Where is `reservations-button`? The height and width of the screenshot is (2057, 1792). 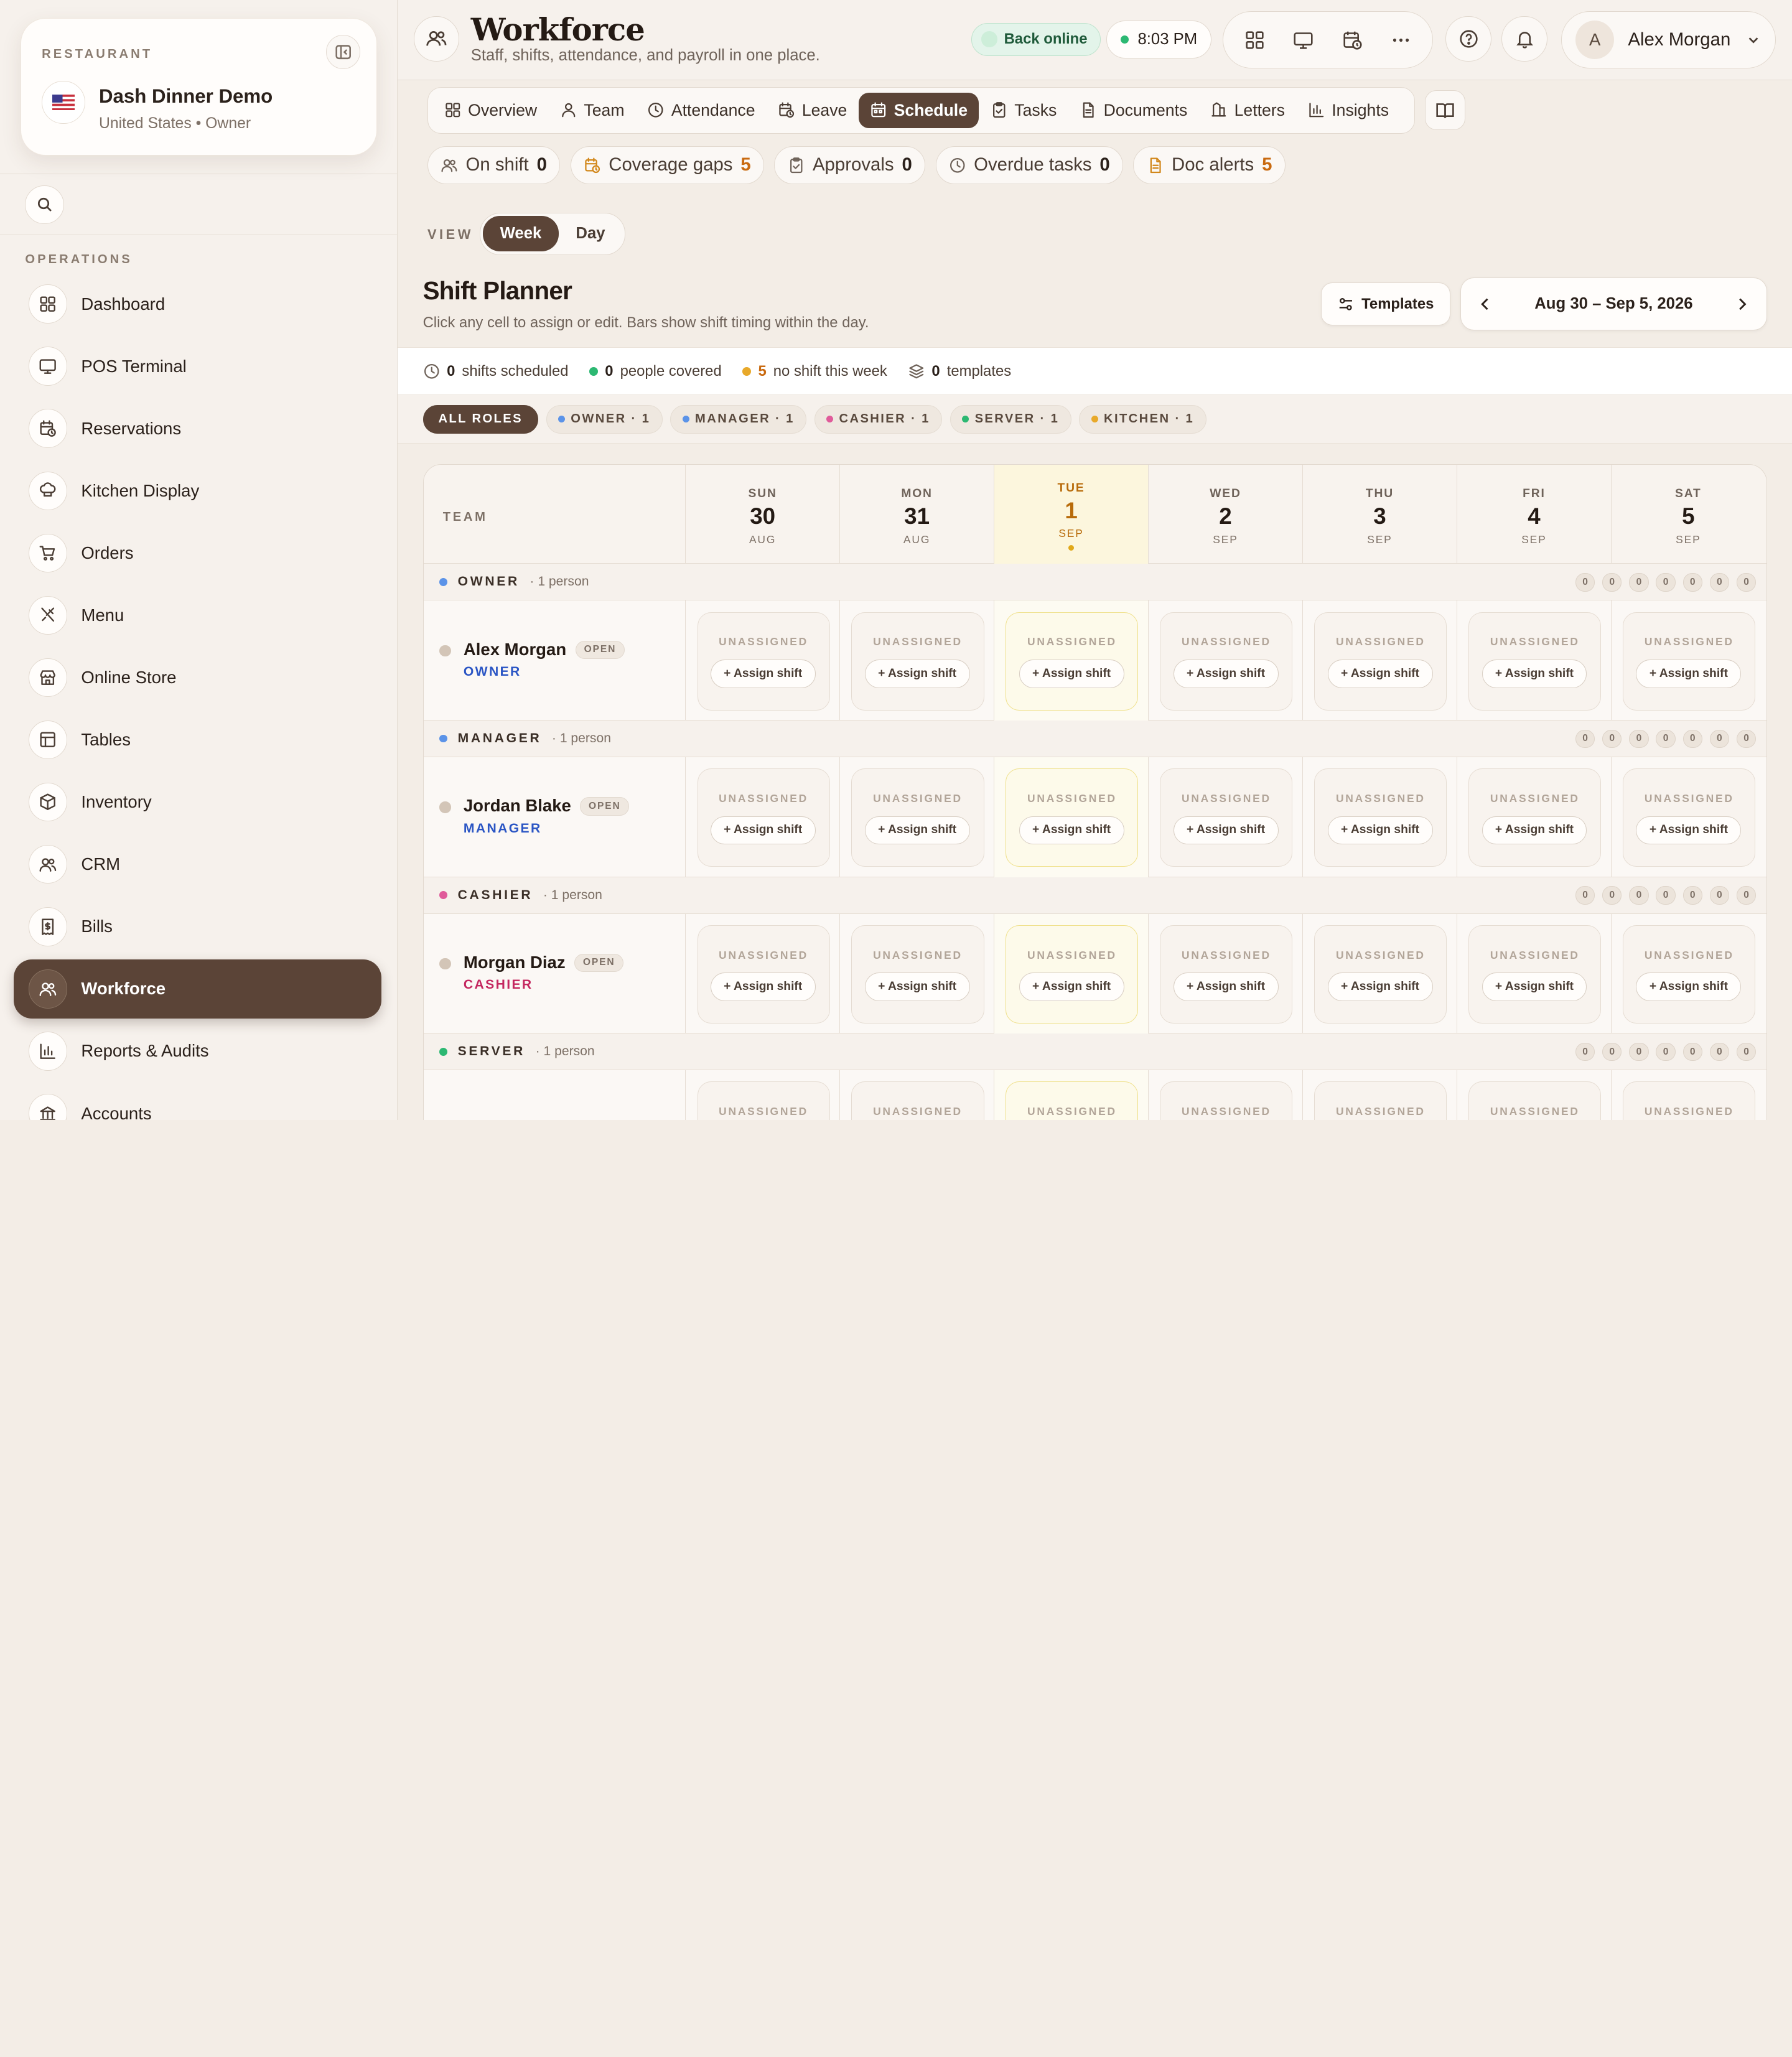 reservations-button is located at coordinates (1352, 40).